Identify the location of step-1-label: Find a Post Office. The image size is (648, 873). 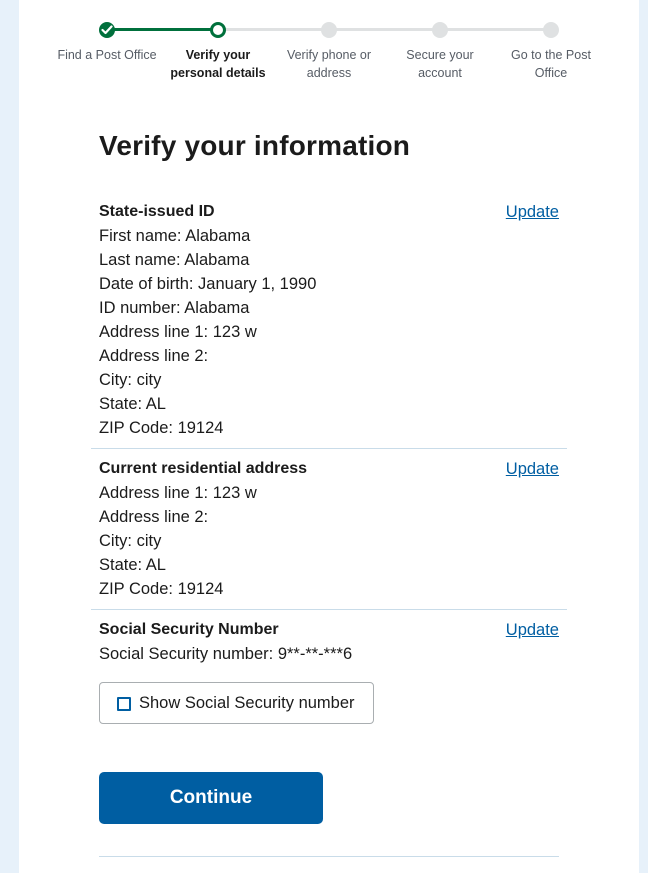
(107, 55).